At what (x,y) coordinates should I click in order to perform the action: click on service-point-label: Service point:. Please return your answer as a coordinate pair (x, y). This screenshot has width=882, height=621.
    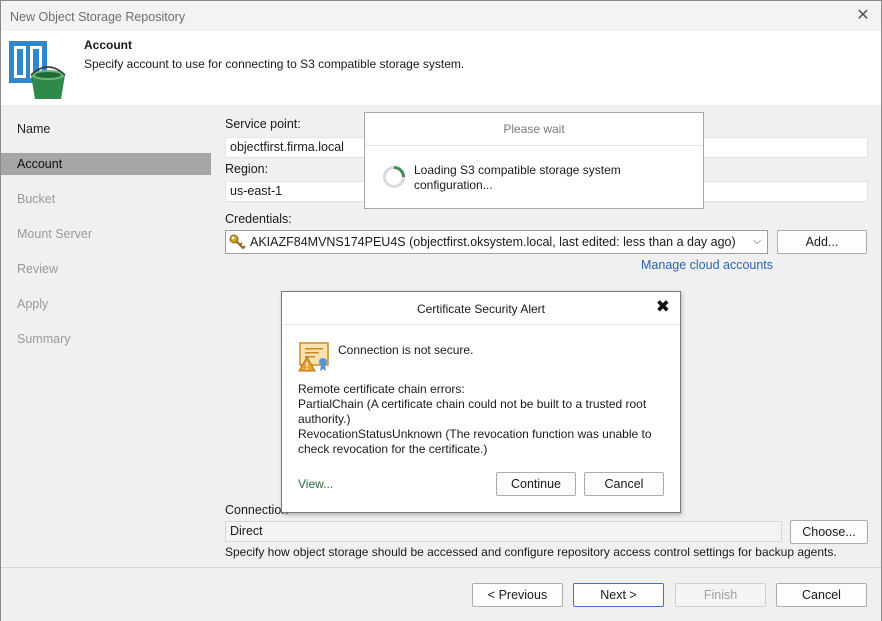
    Looking at the image, I should click on (263, 124).